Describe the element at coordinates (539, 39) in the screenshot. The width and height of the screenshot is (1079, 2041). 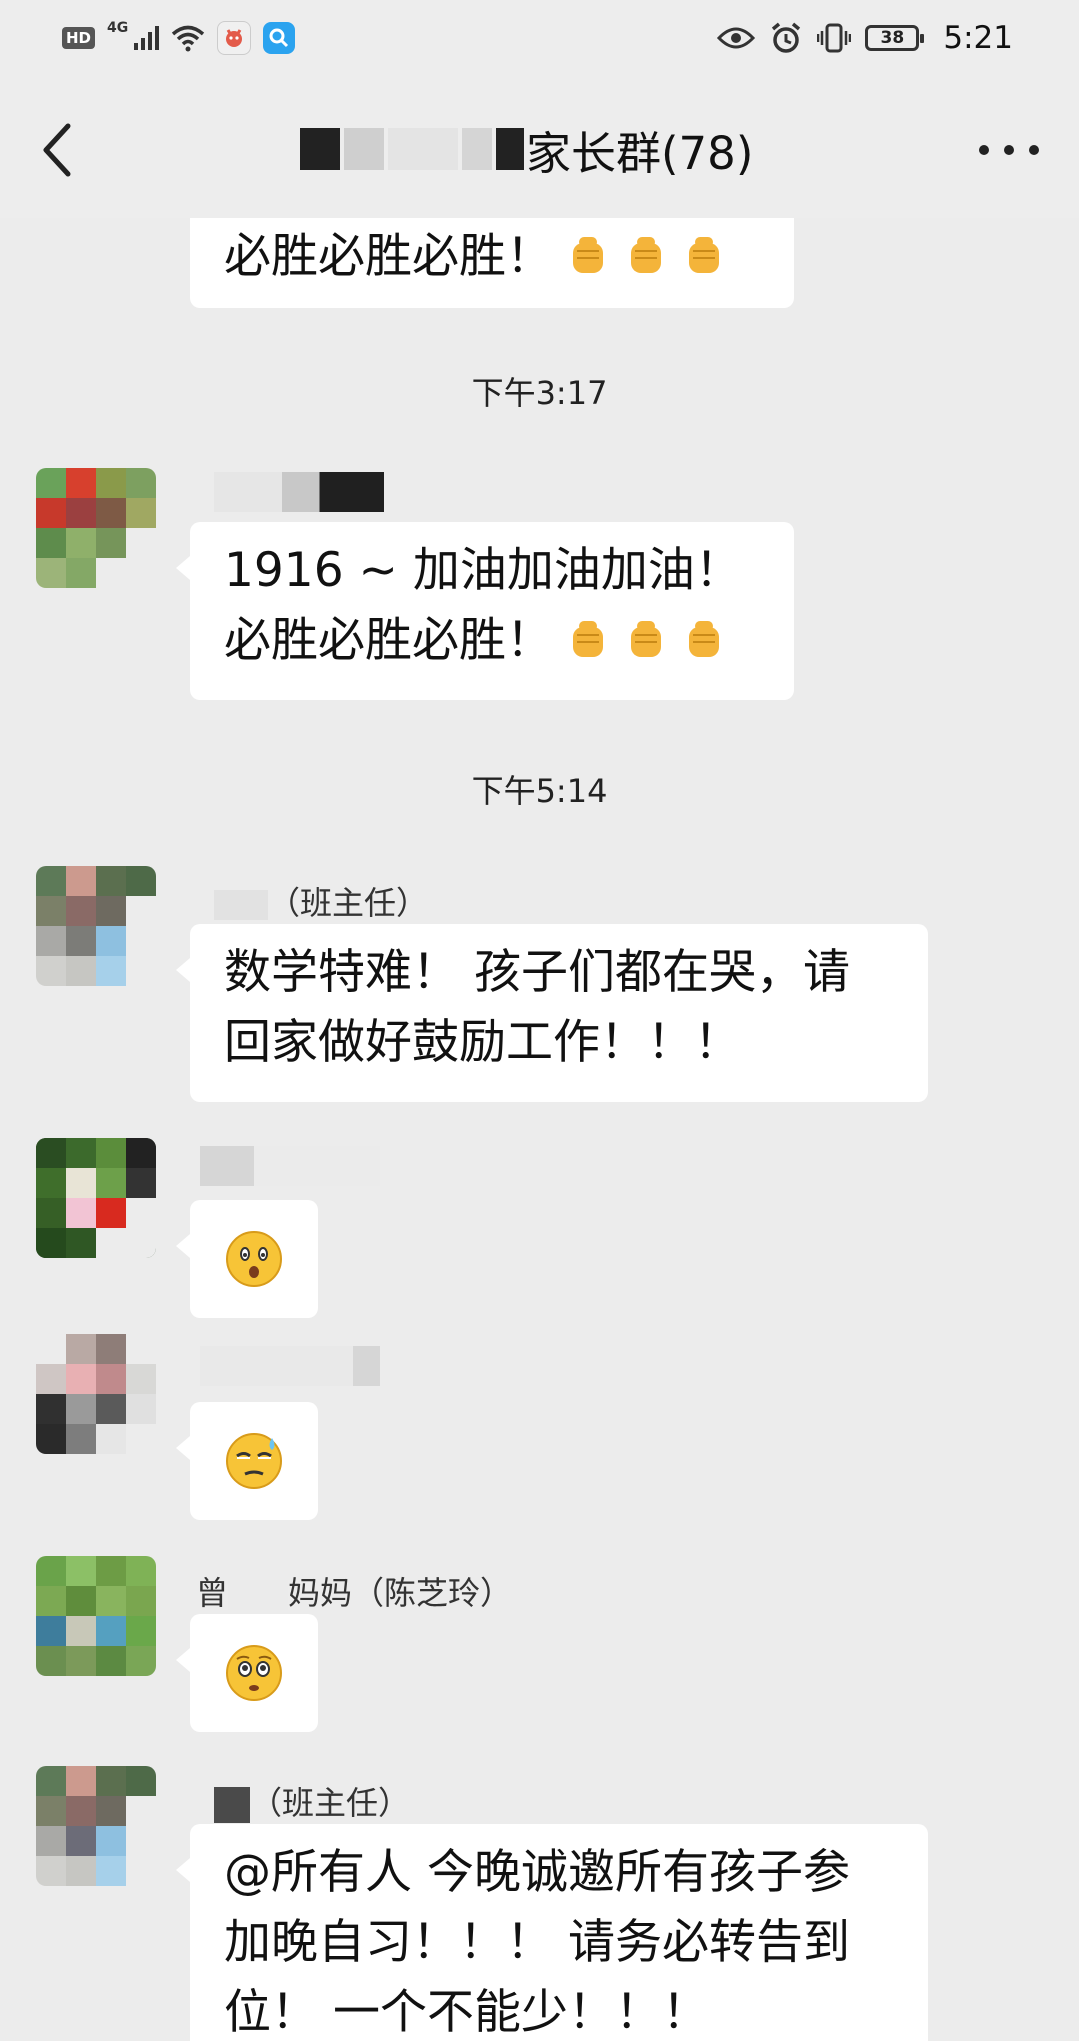
I see `status-bar: HD 4G 38 5:21` at that location.